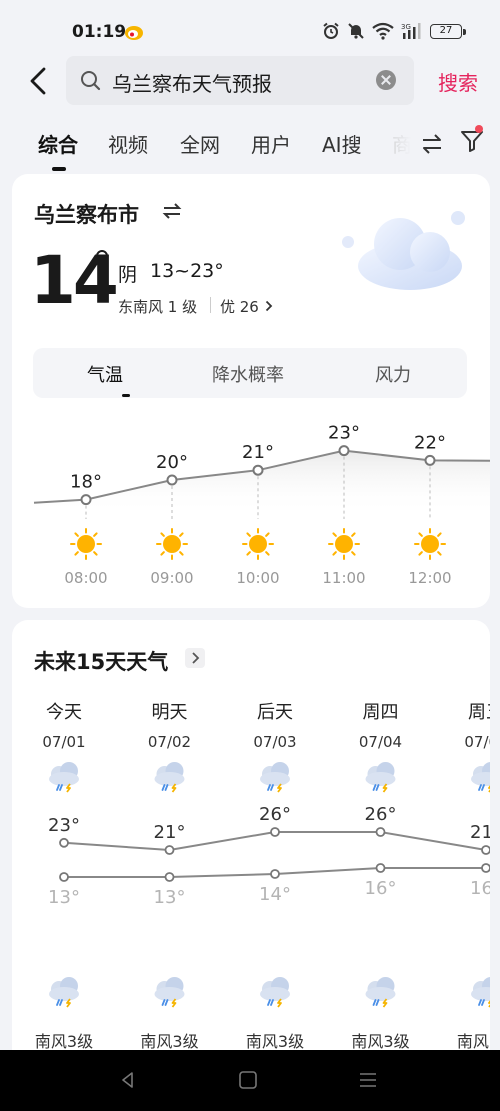 Image resolution: width=500 pixels, height=1111 pixels. What do you see at coordinates (274, 742) in the screenshot?
I see `day-date: 07/03` at bounding box center [274, 742].